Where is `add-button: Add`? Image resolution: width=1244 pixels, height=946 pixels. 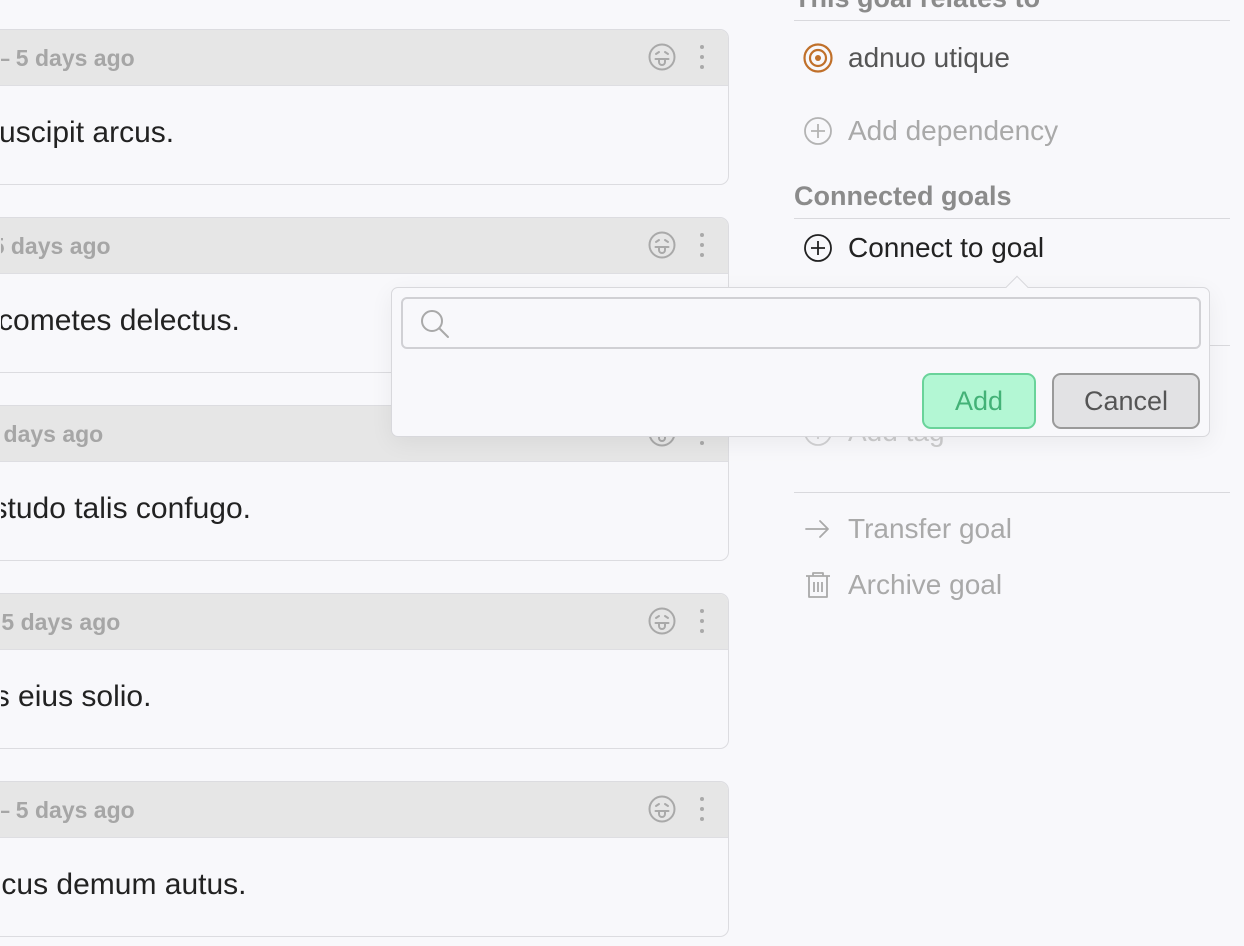
add-button: Add is located at coordinates (979, 401).